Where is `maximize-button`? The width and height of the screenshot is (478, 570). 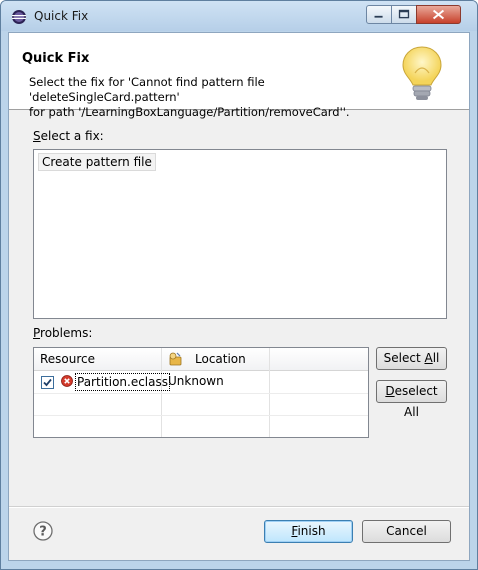 maximize-button is located at coordinates (404, 14).